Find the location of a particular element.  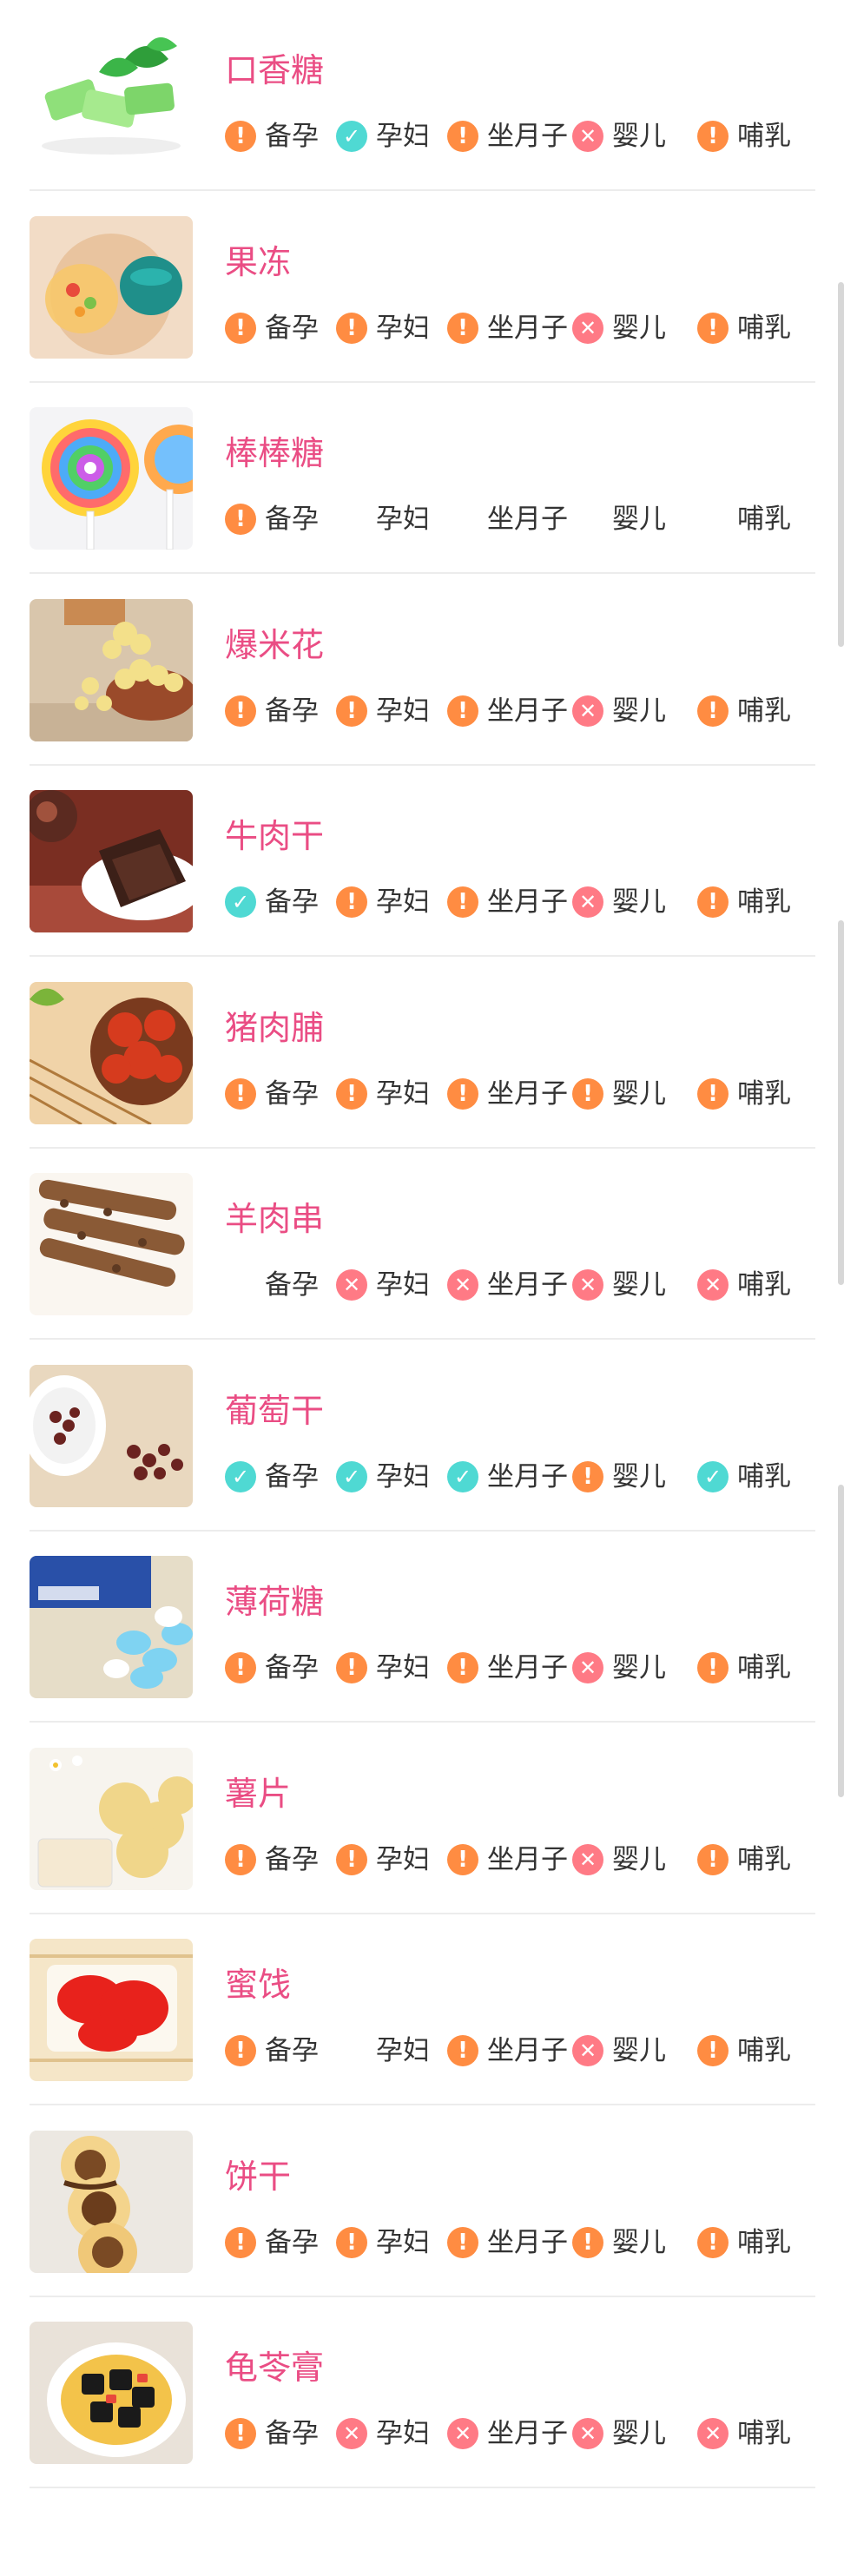

food-row: 蜜饯! 备孕 ••• 孕妇! 坐月子 ✕ 婴儿! 哺乳 is located at coordinates (423, 2009).